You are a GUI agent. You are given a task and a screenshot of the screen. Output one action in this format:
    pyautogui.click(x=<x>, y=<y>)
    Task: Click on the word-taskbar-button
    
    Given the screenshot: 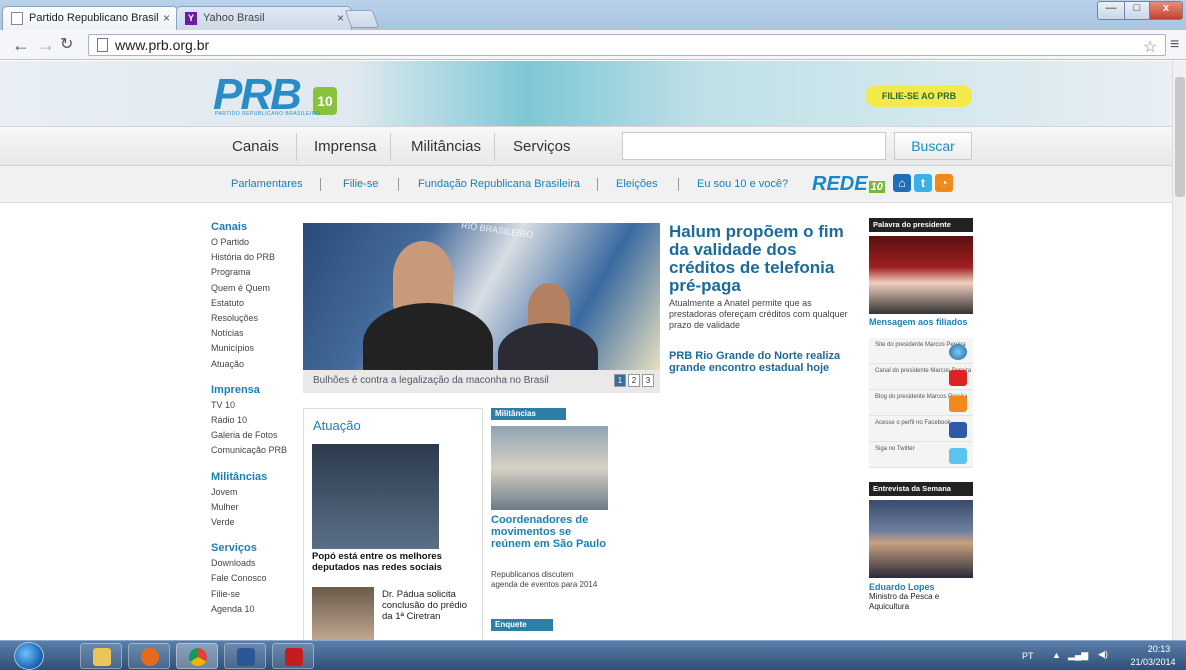 What is the action you would take?
    pyautogui.click(x=245, y=656)
    